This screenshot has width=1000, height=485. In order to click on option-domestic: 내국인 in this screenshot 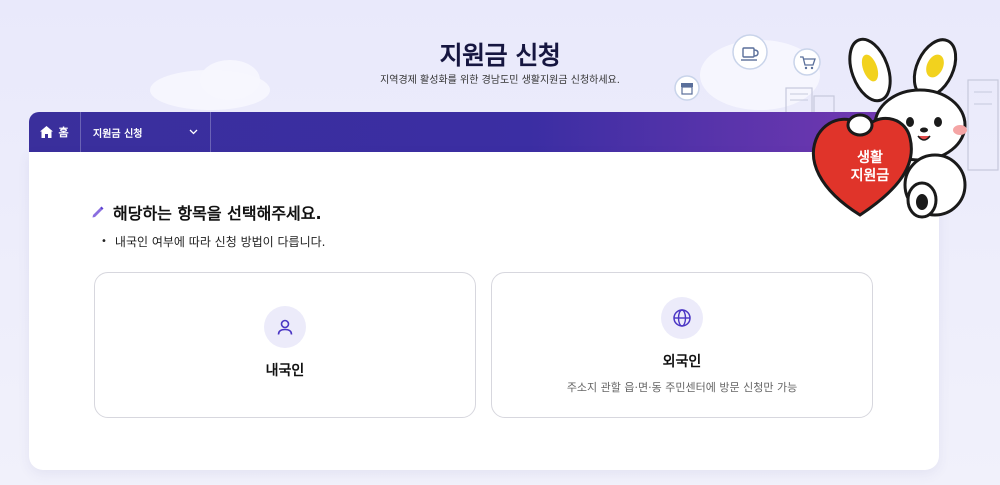, I will do `click(285, 345)`.